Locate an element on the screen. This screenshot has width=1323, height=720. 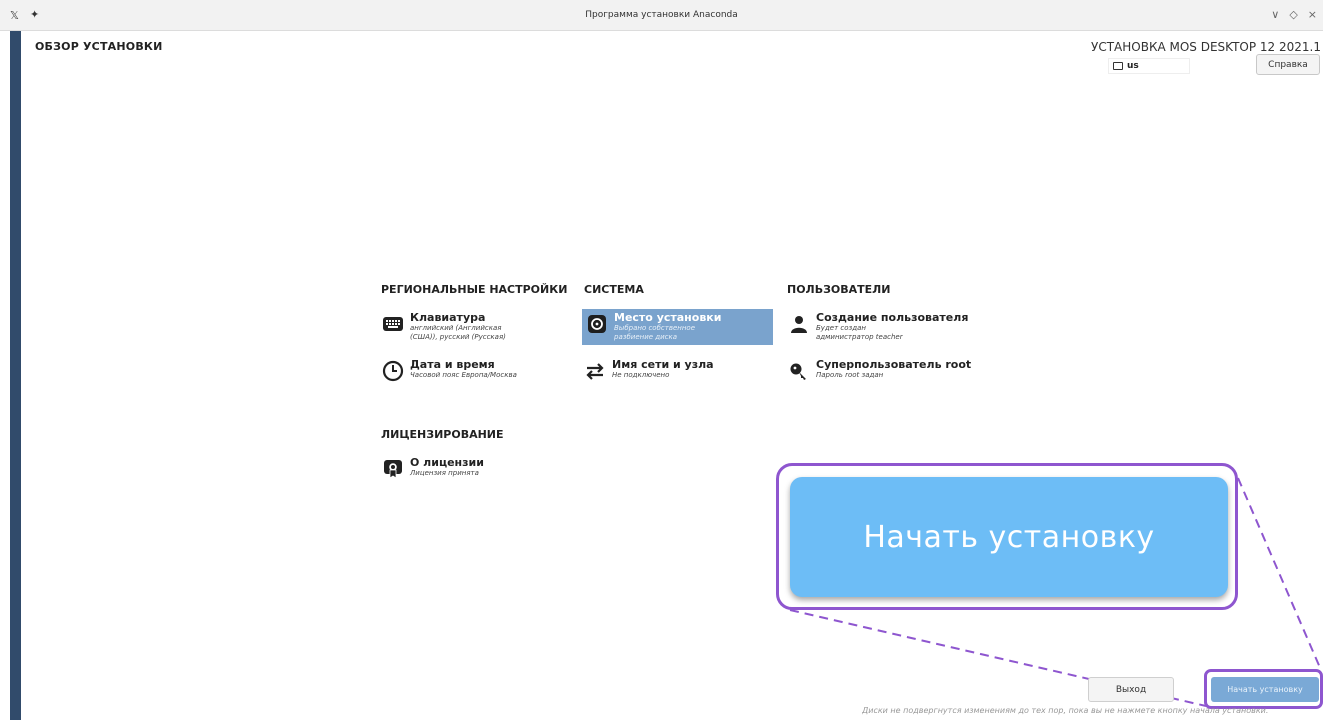
keyboard-small-icon is located at coordinates (1118, 66).